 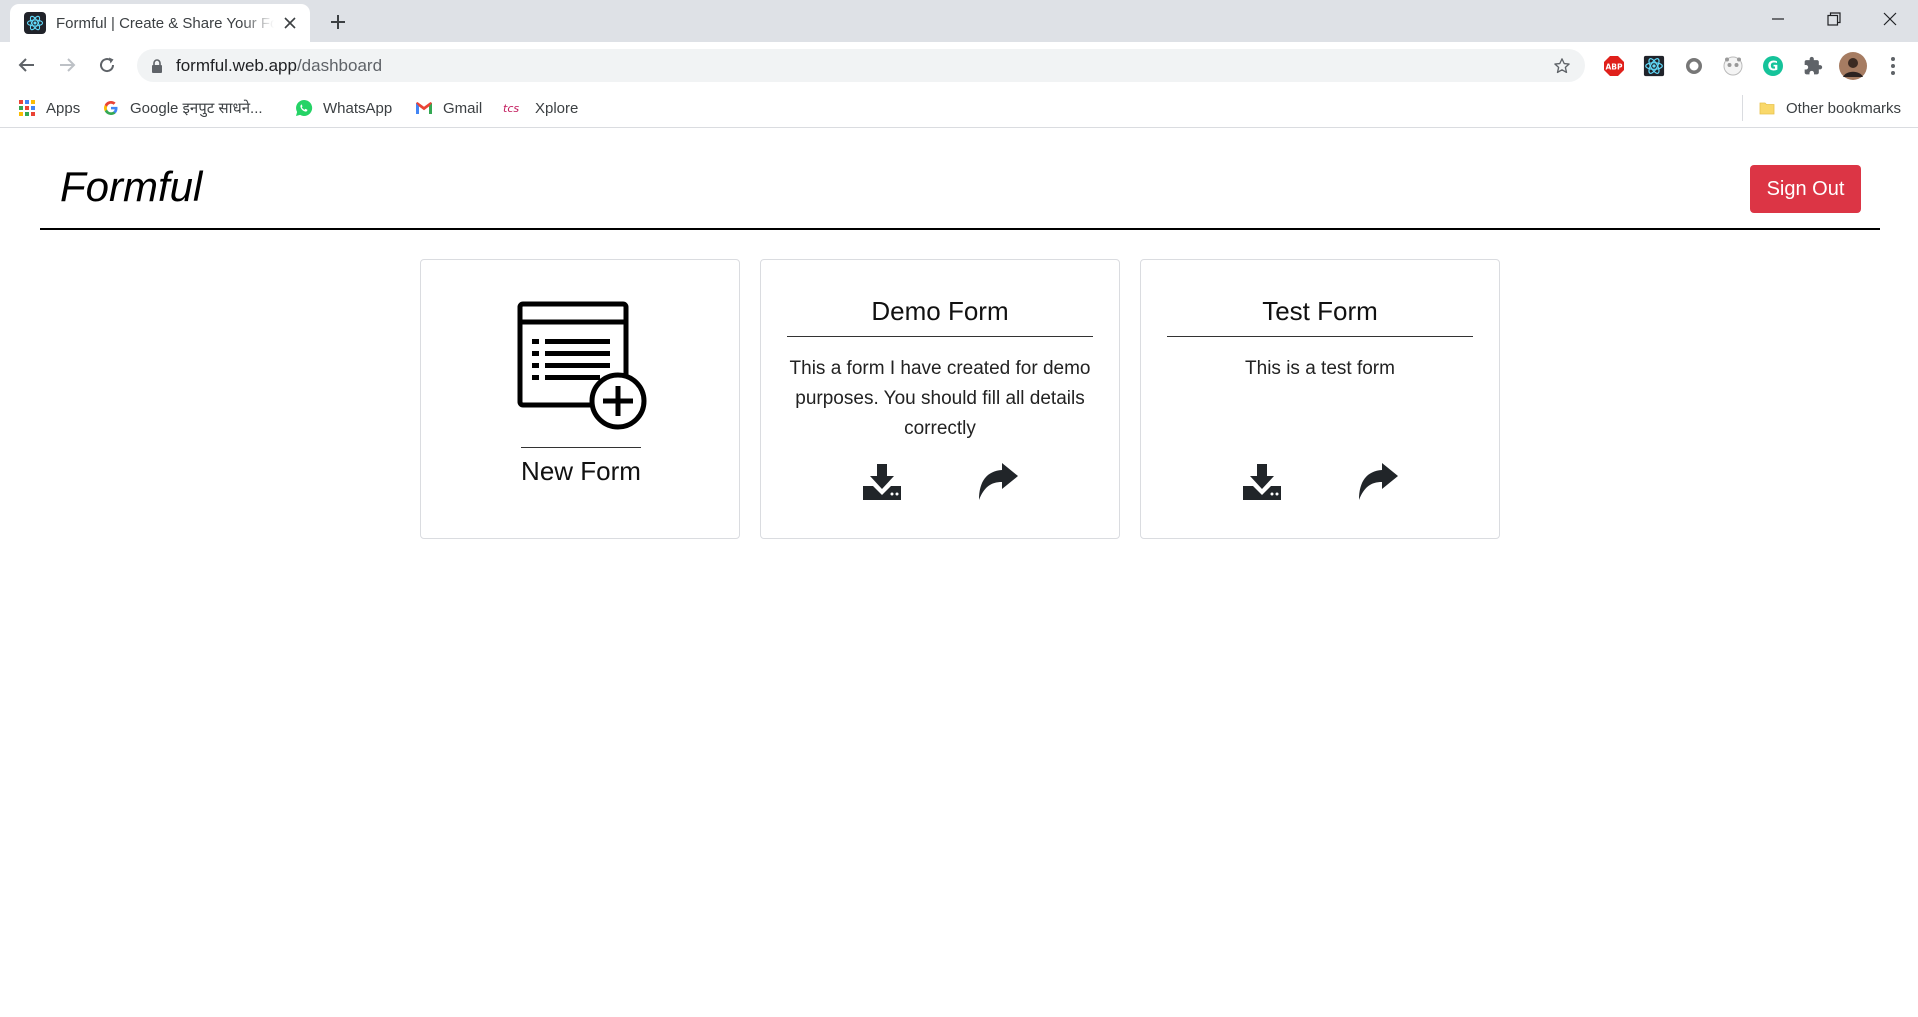 I want to click on bookmark-star-icon, so click(x=1562, y=66).